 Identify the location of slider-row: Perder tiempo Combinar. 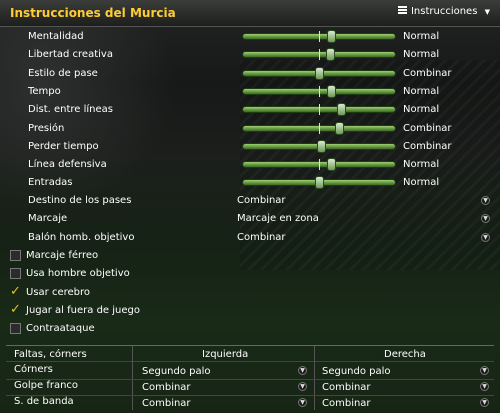
(250, 147).